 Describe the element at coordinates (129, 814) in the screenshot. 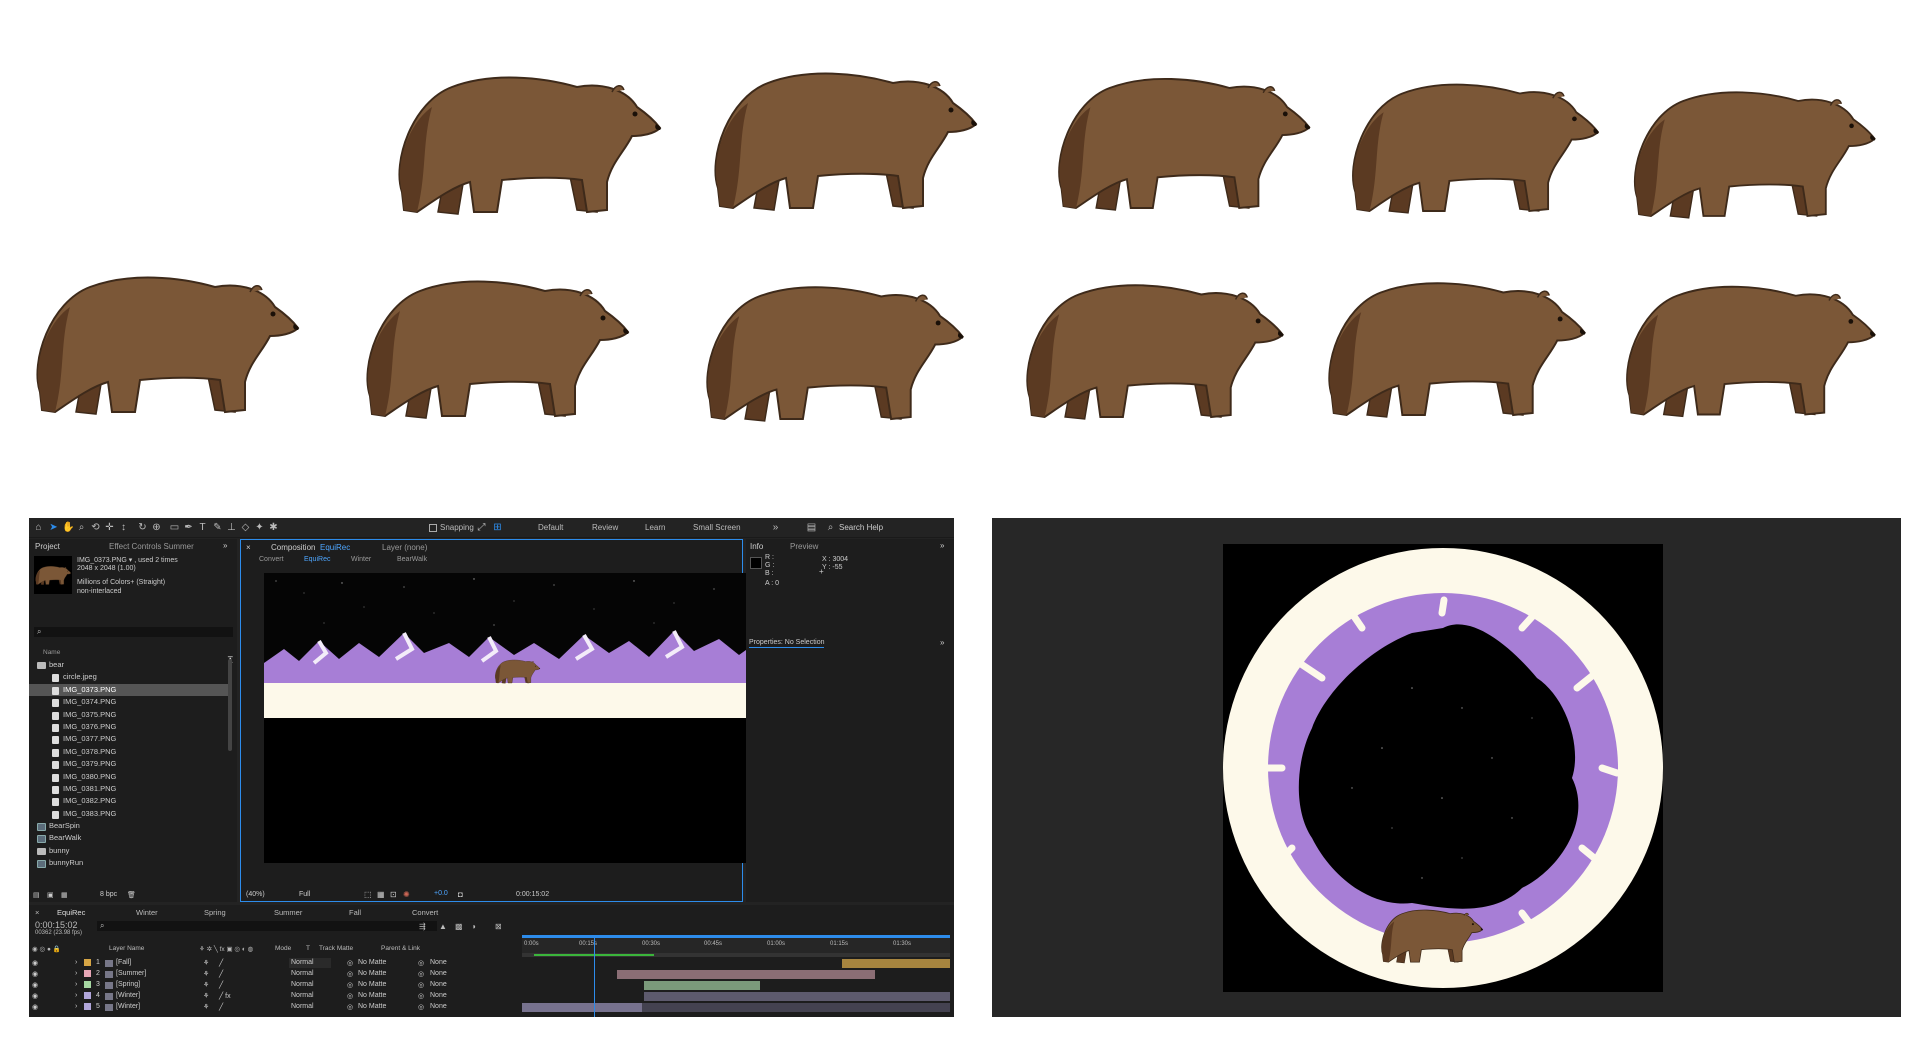

I see `list-item: IMG_0383.PNG` at that location.